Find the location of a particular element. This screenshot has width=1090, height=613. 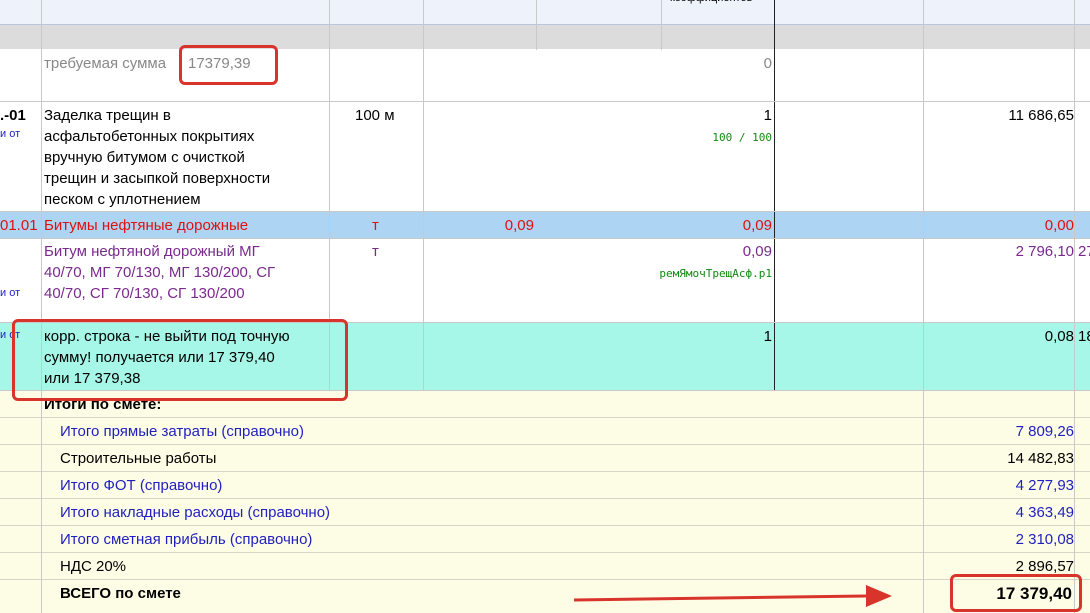

totals-row: НДС 20% 2 896,57 is located at coordinates (545, 566).